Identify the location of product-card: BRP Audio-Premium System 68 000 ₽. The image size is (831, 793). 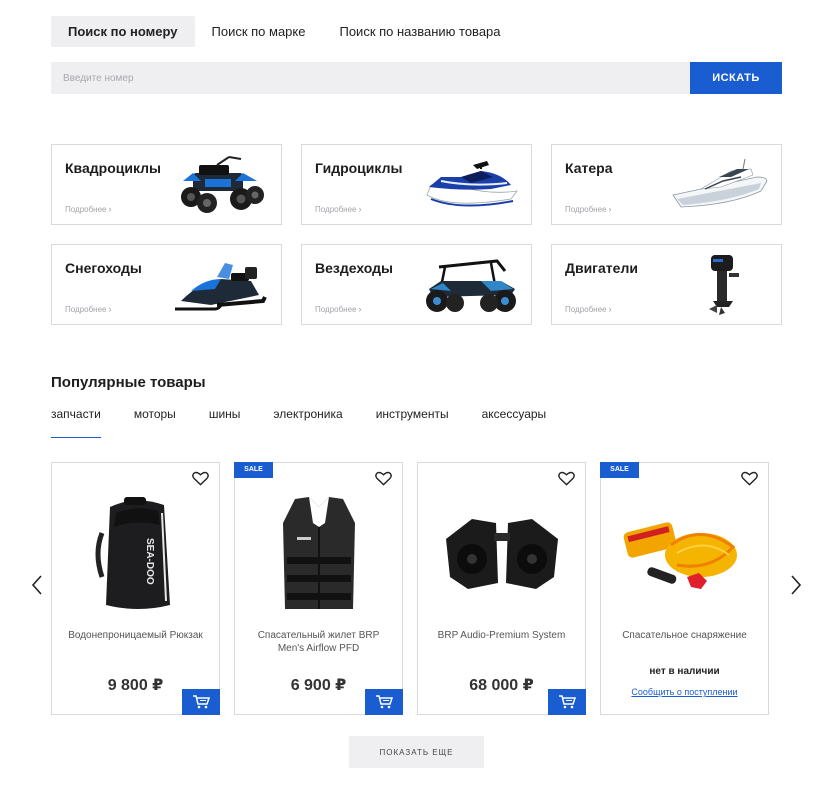
(501, 588).